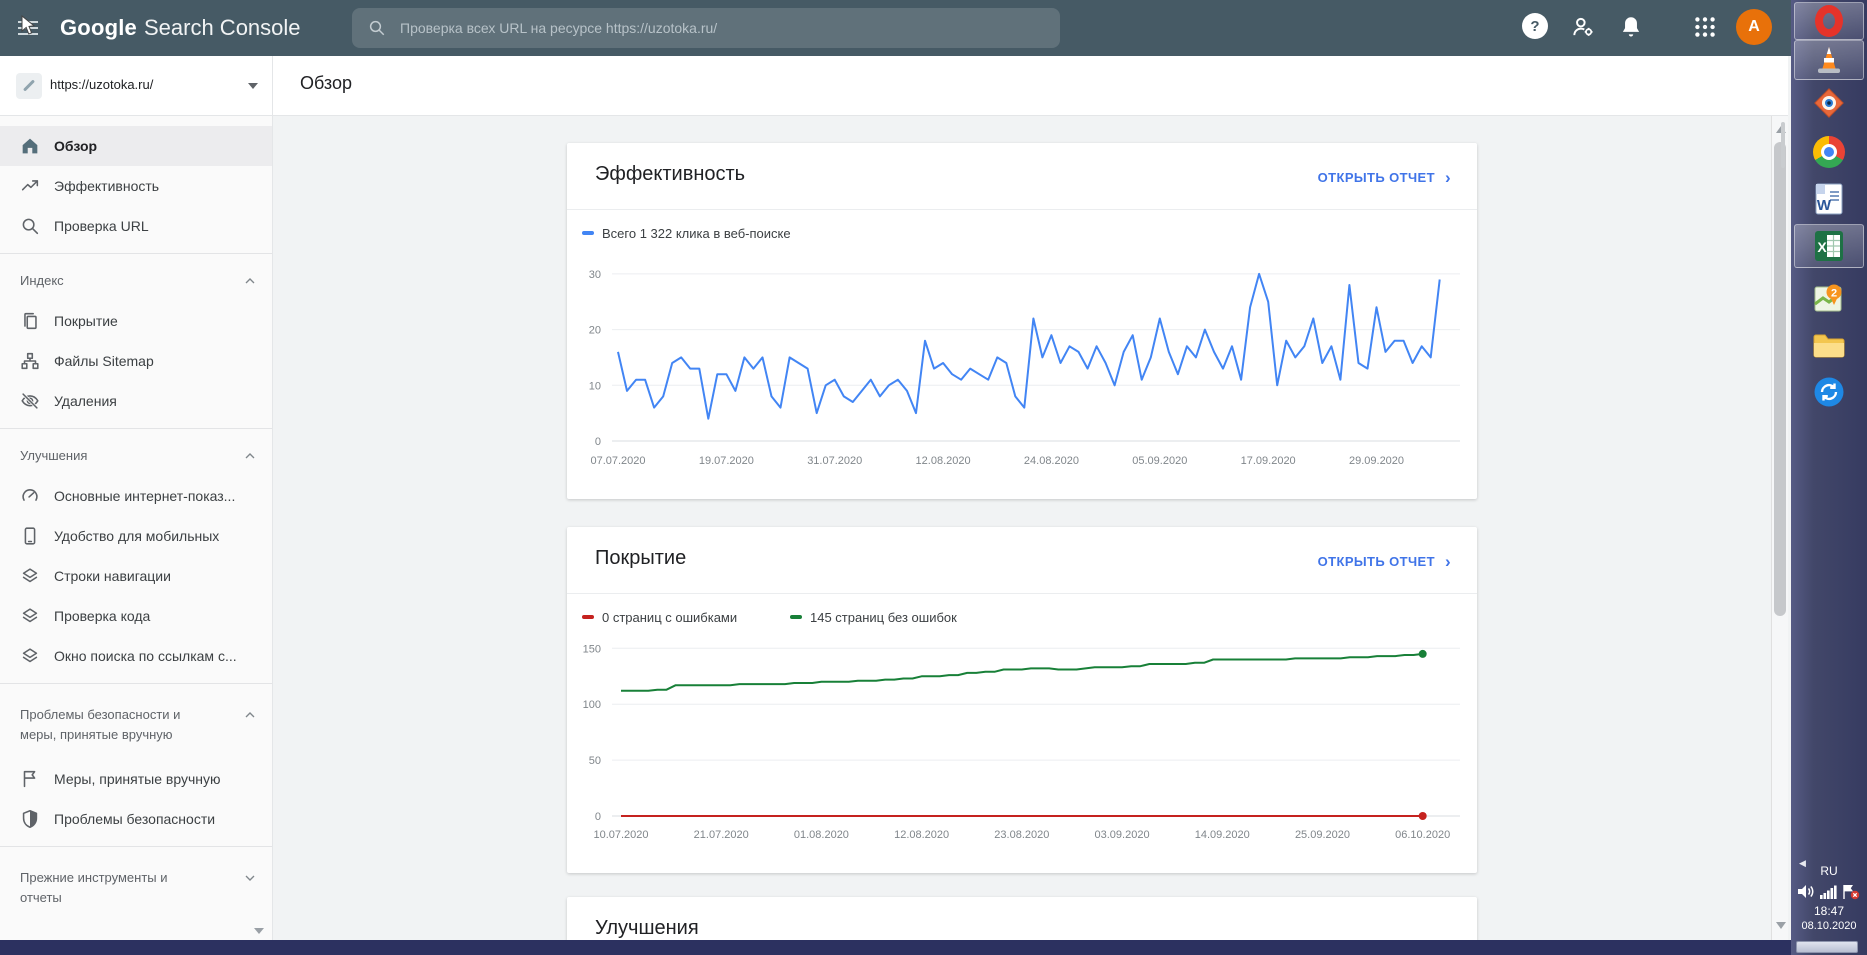 The width and height of the screenshot is (1867, 955). I want to click on property-selector: https://uzotoka.ru/, so click(136, 86).